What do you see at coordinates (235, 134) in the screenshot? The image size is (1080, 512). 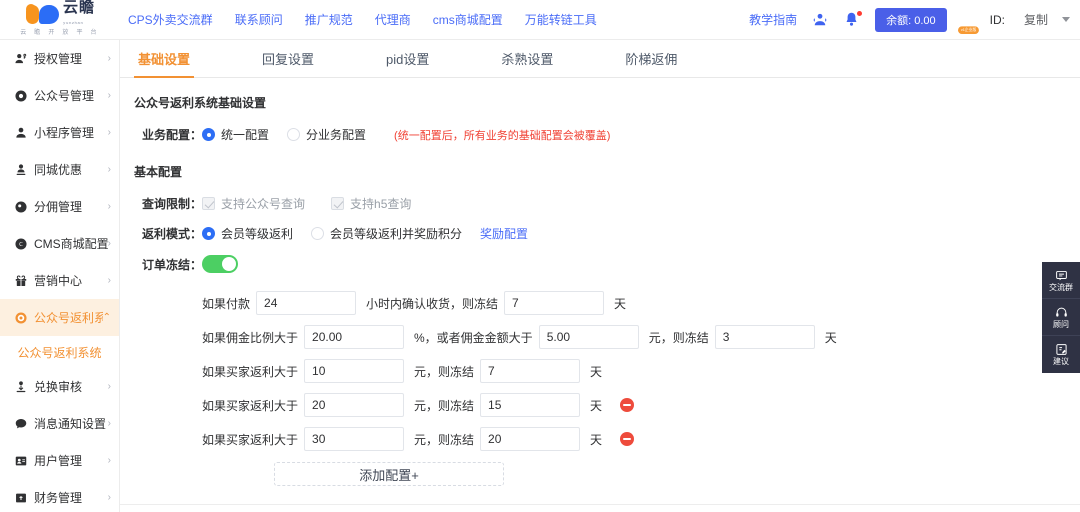 I see `radio-unified-config: 统一配置` at bounding box center [235, 134].